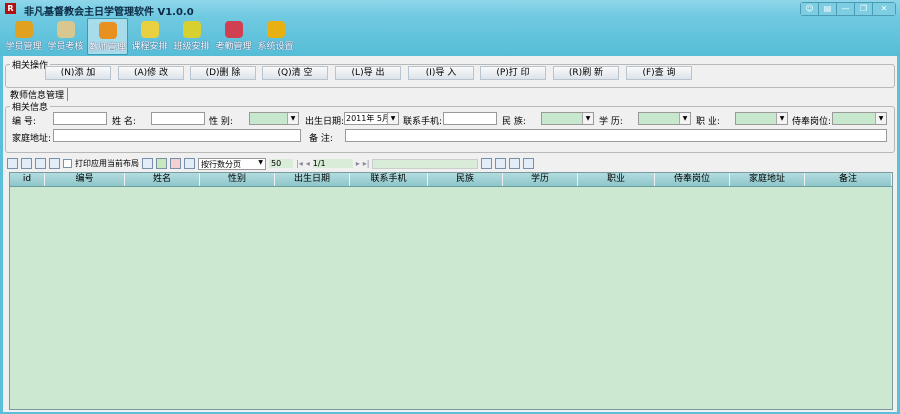  I want to click on find-next-icon, so click(501, 163).